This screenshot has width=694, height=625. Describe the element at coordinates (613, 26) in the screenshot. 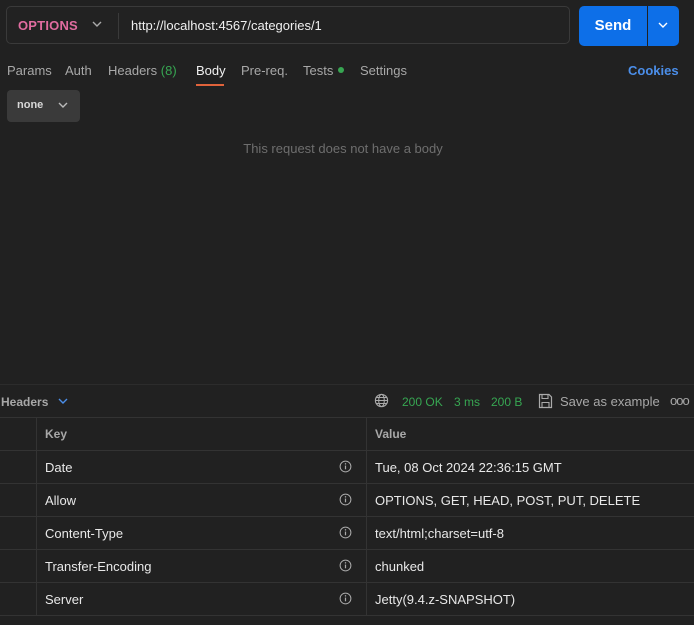

I see `send-button: Send` at that location.